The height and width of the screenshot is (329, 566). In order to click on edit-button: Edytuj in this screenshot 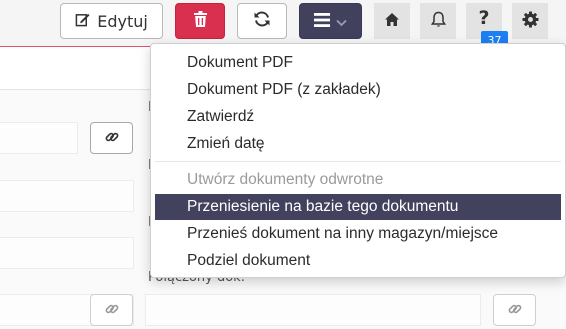, I will do `click(111, 21)`.